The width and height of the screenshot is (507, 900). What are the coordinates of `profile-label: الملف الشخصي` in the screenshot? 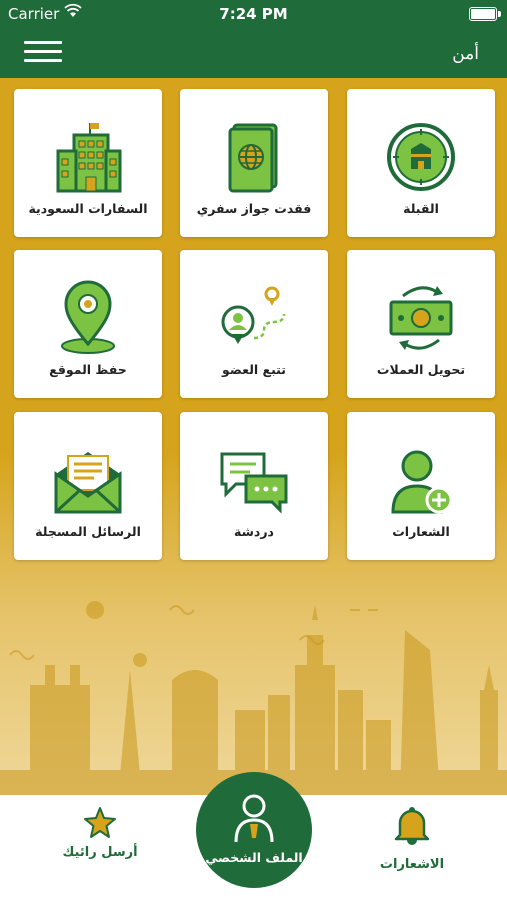 It's located at (254, 857).